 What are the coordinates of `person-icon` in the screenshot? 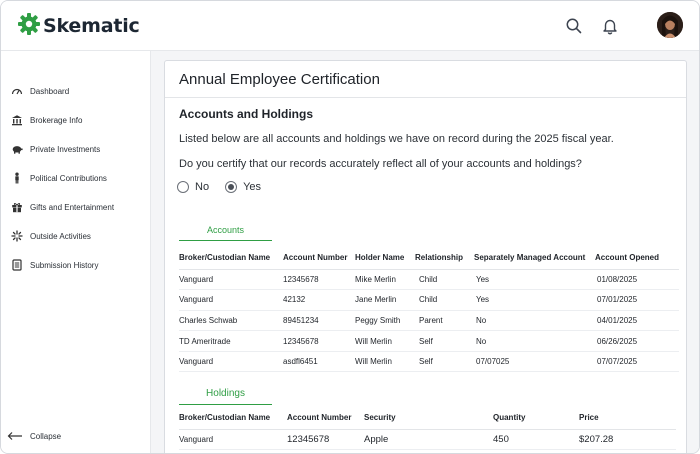 It's located at (17, 178).